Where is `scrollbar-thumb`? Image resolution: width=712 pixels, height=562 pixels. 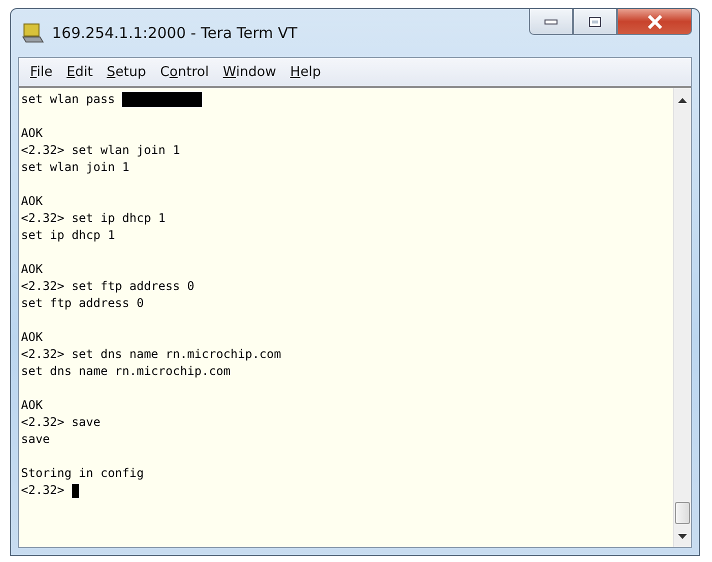 scrollbar-thumb is located at coordinates (682, 513).